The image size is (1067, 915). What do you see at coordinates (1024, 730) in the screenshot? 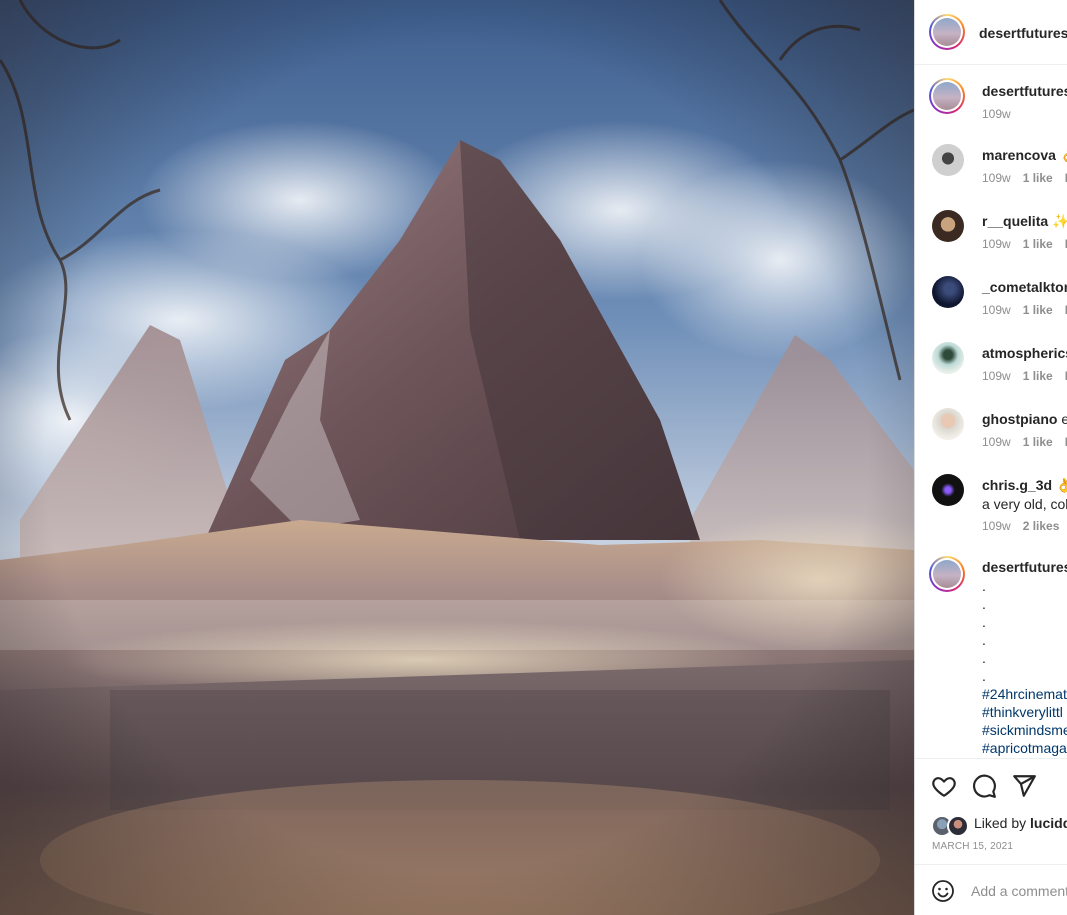
I see `hashtag-link: #sickmindsme` at bounding box center [1024, 730].